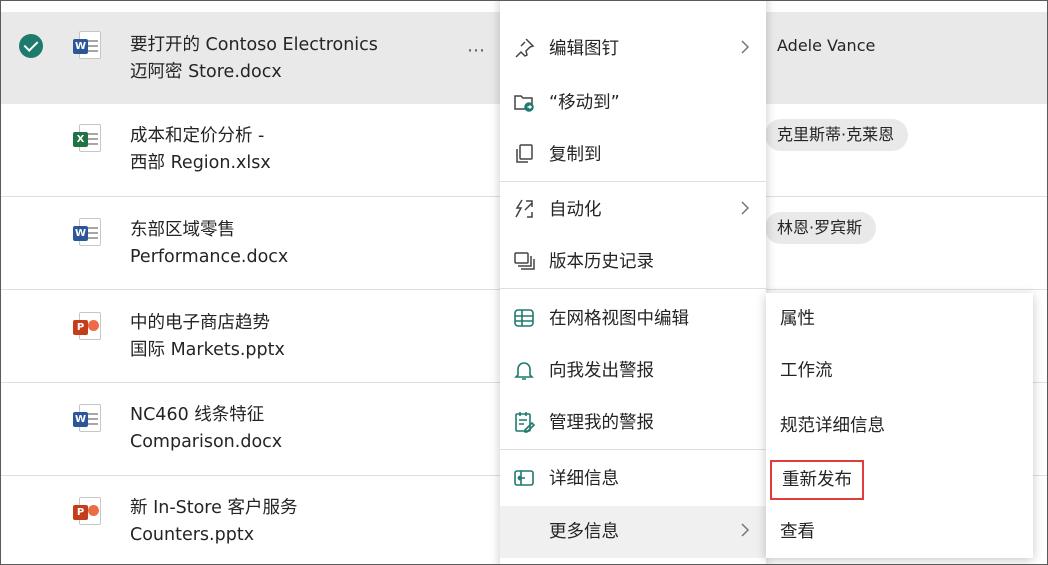 The height and width of the screenshot is (565, 1048). I want to click on menu-item-label: 管理我的警报, so click(601, 423).